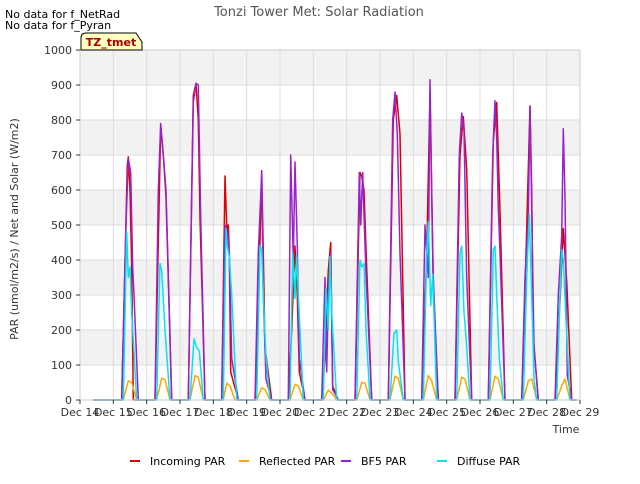  Describe the element at coordinates (188, 461) in the screenshot. I see `legend-label: Incoming PAR` at that location.